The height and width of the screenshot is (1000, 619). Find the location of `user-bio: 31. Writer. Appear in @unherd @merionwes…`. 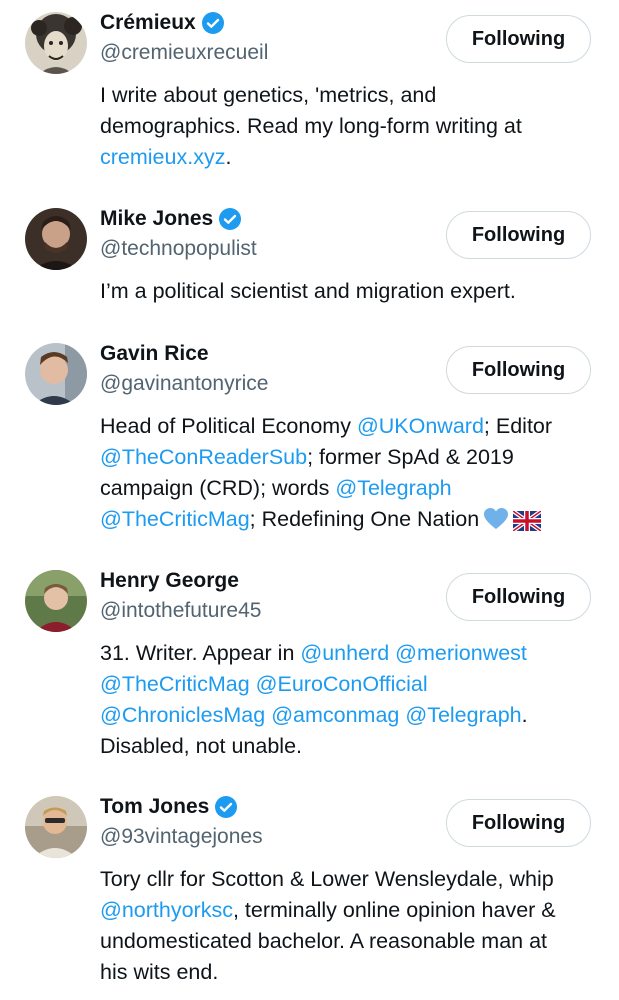

user-bio: 31. Writer. Appear in @unherd @merionwes… is located at coordinates (347, 700).